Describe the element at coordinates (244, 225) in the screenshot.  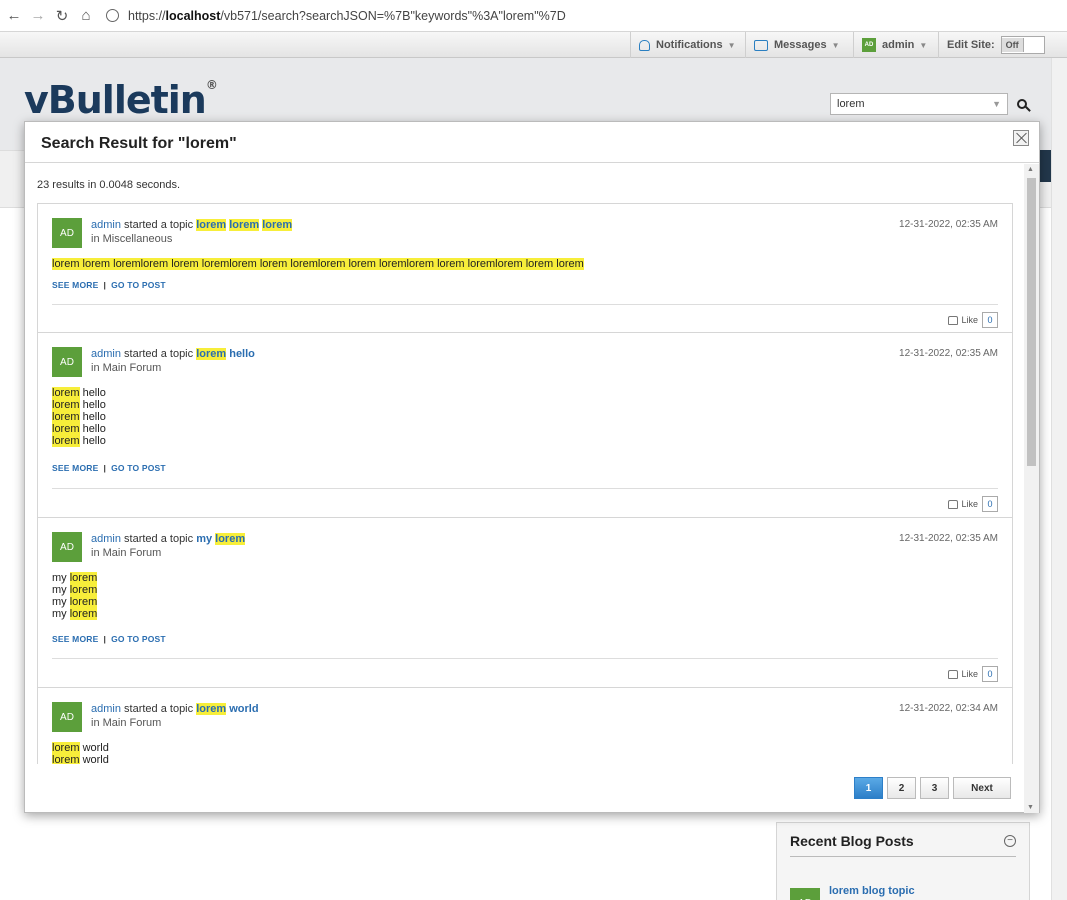
I see `topic-title-link: lorem lorem lorem` at that location.